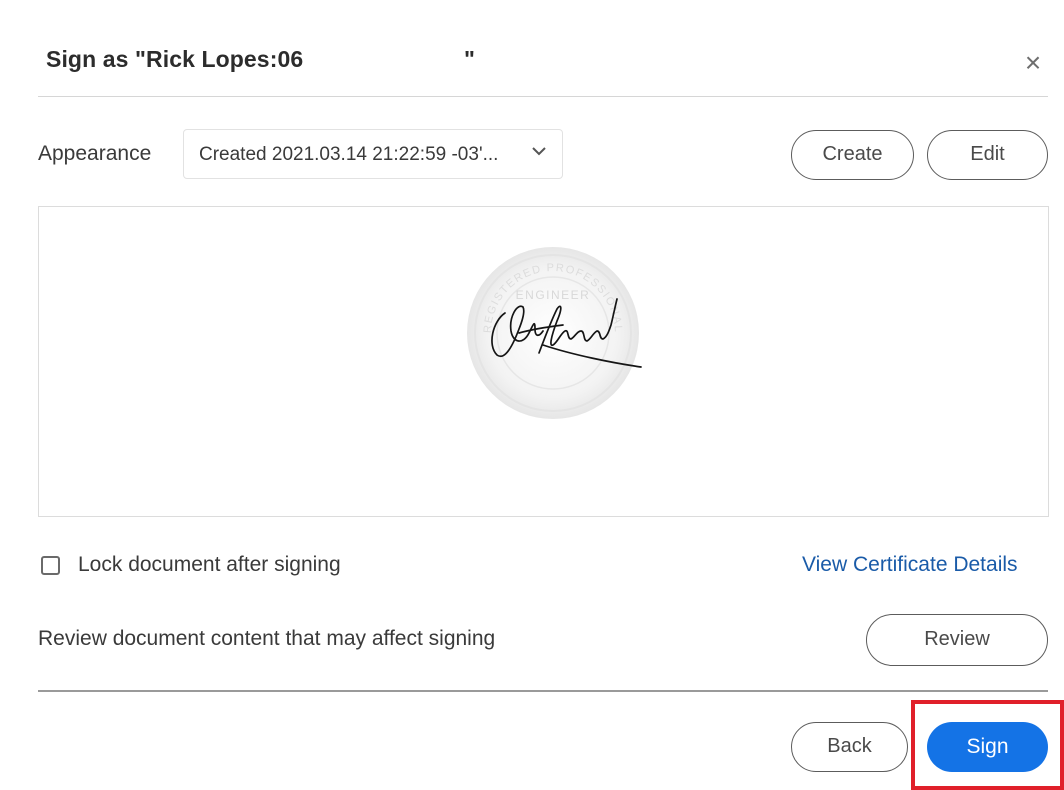 This screenshot has width=1064, height=790. I want to click on footer-divider, so click(543, 691).